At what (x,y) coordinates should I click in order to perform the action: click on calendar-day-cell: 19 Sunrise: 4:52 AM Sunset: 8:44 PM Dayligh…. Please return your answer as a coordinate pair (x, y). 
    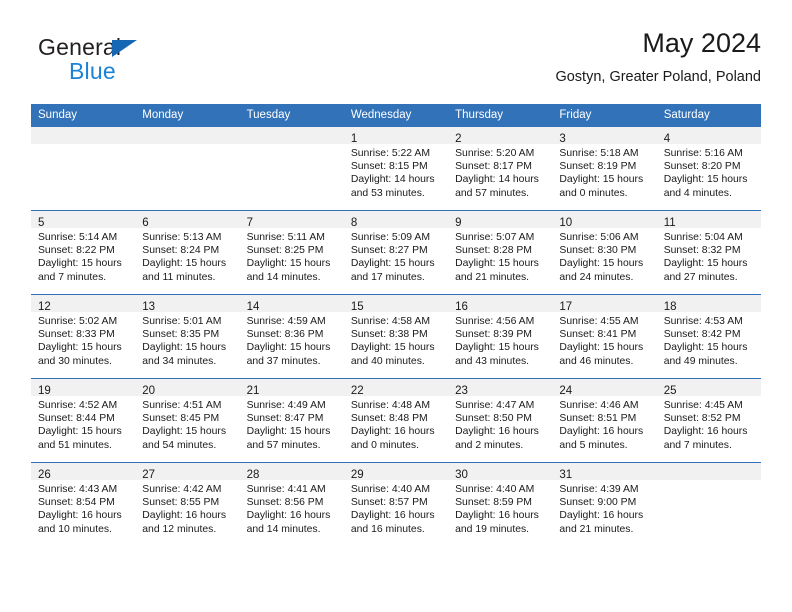
    Looking at the image, I should click on (83, 420).